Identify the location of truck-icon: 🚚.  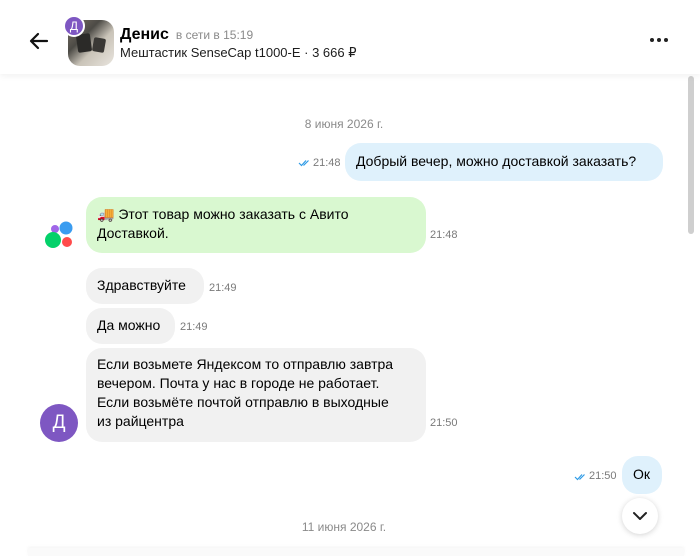
(106, 214).